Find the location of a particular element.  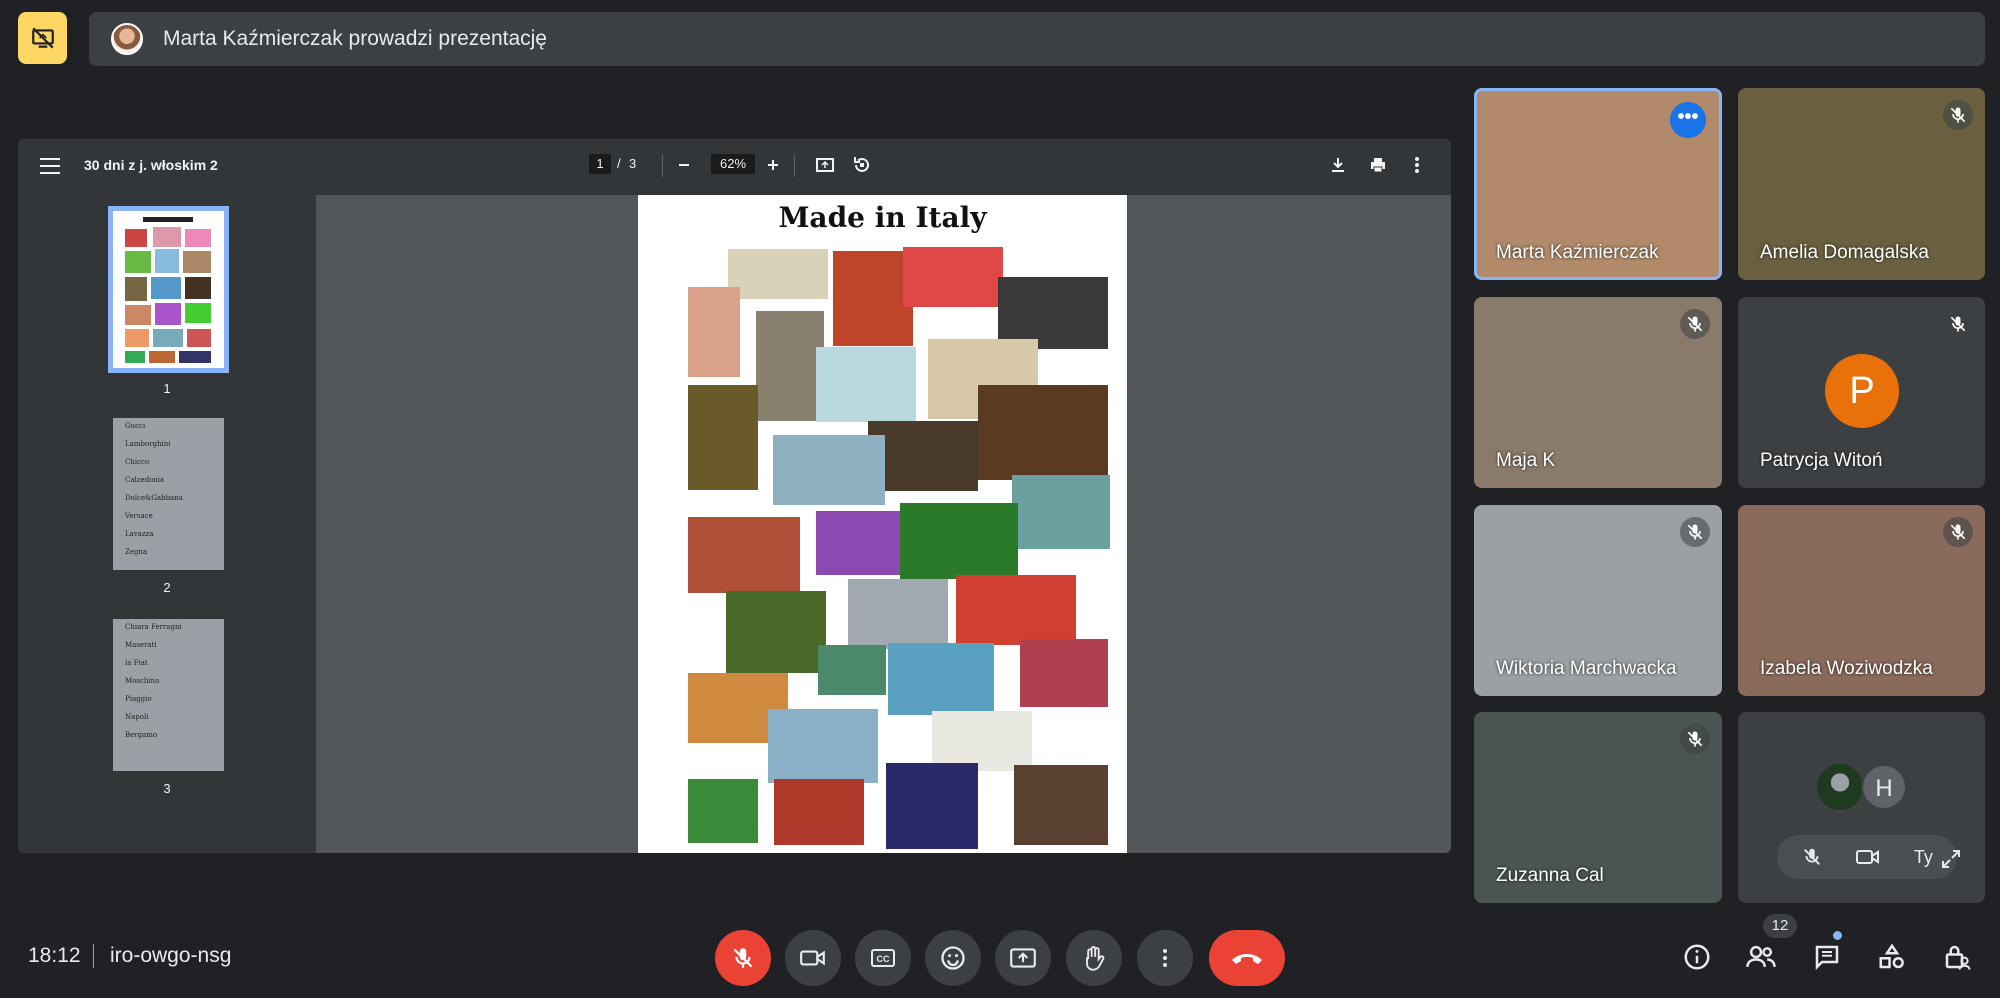

thumbnail-text: Calzedonia is located at coordinates (145, 480).